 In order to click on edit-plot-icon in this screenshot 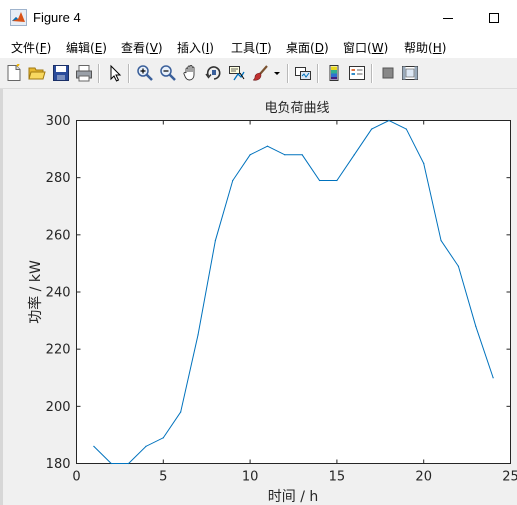, I will do `click(115, 73)`.